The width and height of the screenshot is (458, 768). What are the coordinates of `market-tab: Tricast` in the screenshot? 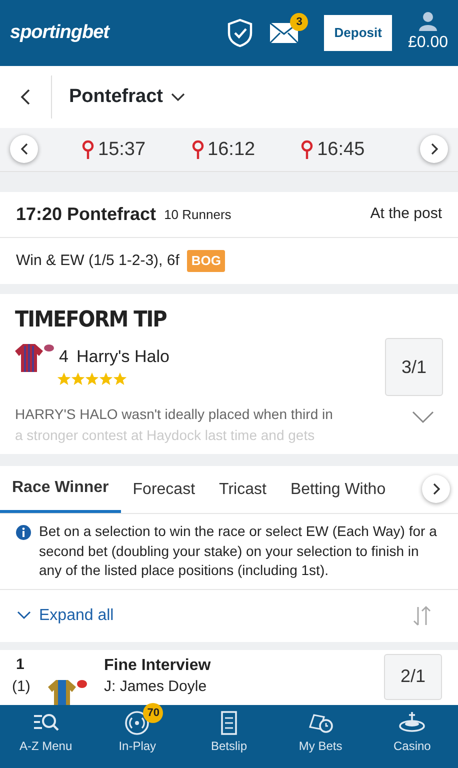 It's located at (242, 489).